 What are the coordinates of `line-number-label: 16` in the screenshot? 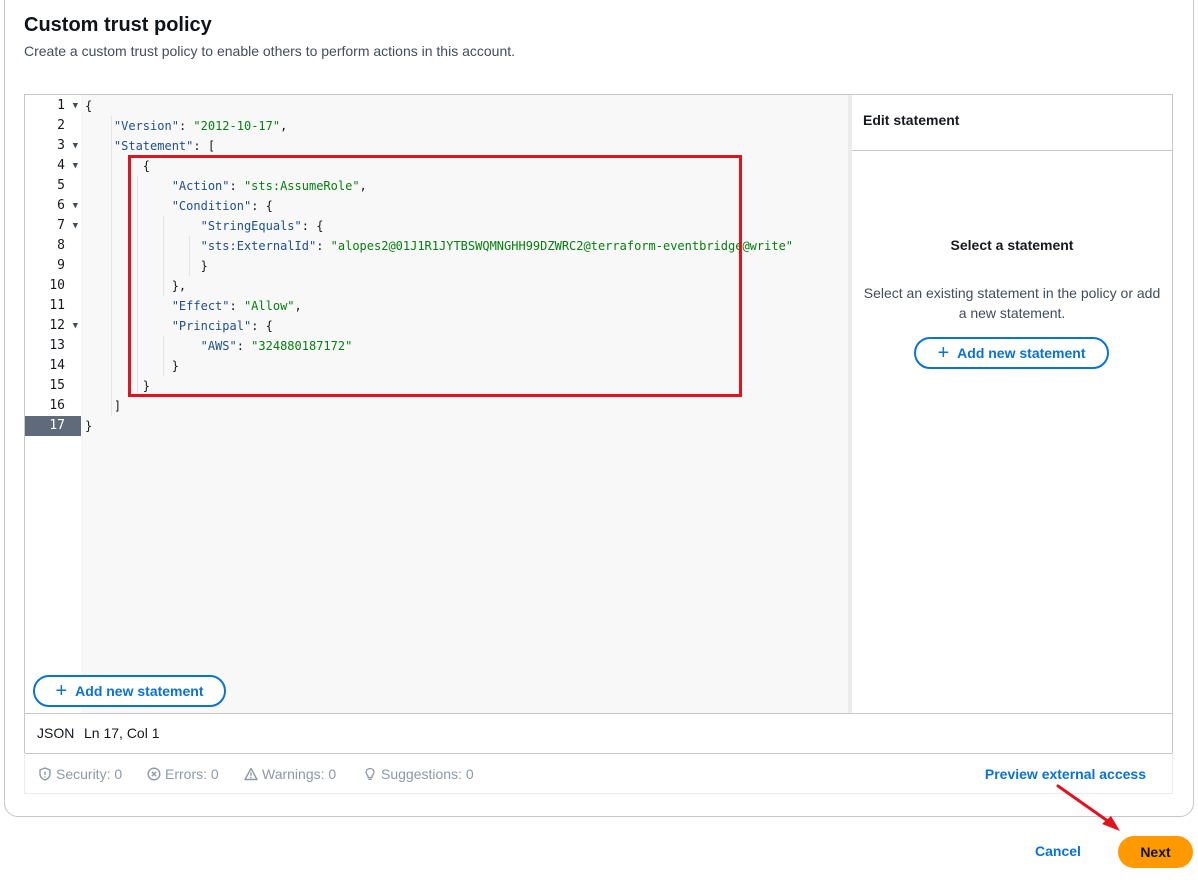 It's located at (57, 405).